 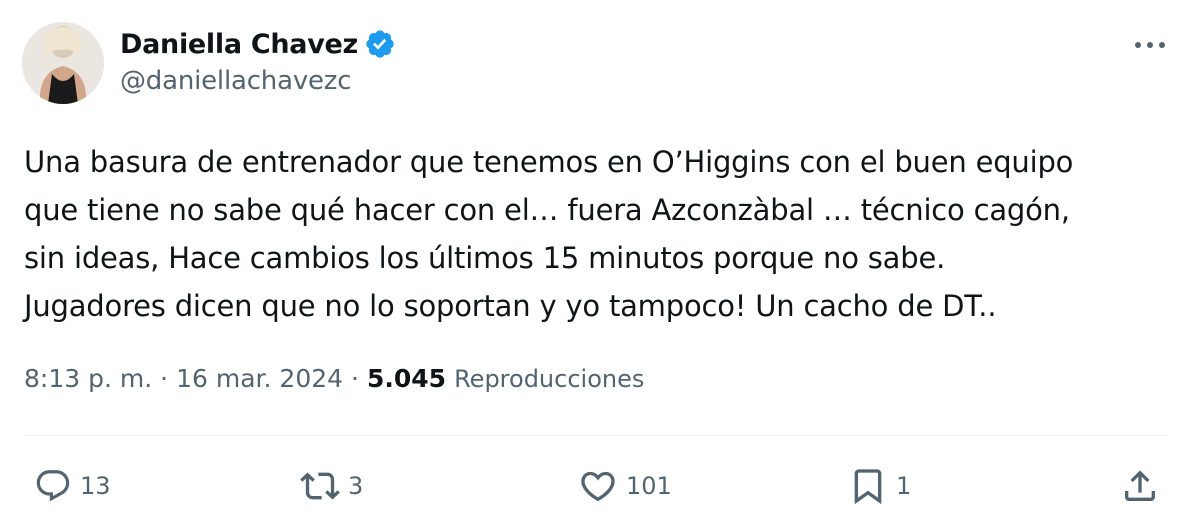 What do you see at coordinates (88, 378) in the screenshot?
I see `tweet-time: 8:13 p. m.` at bounding box center [88, 378].